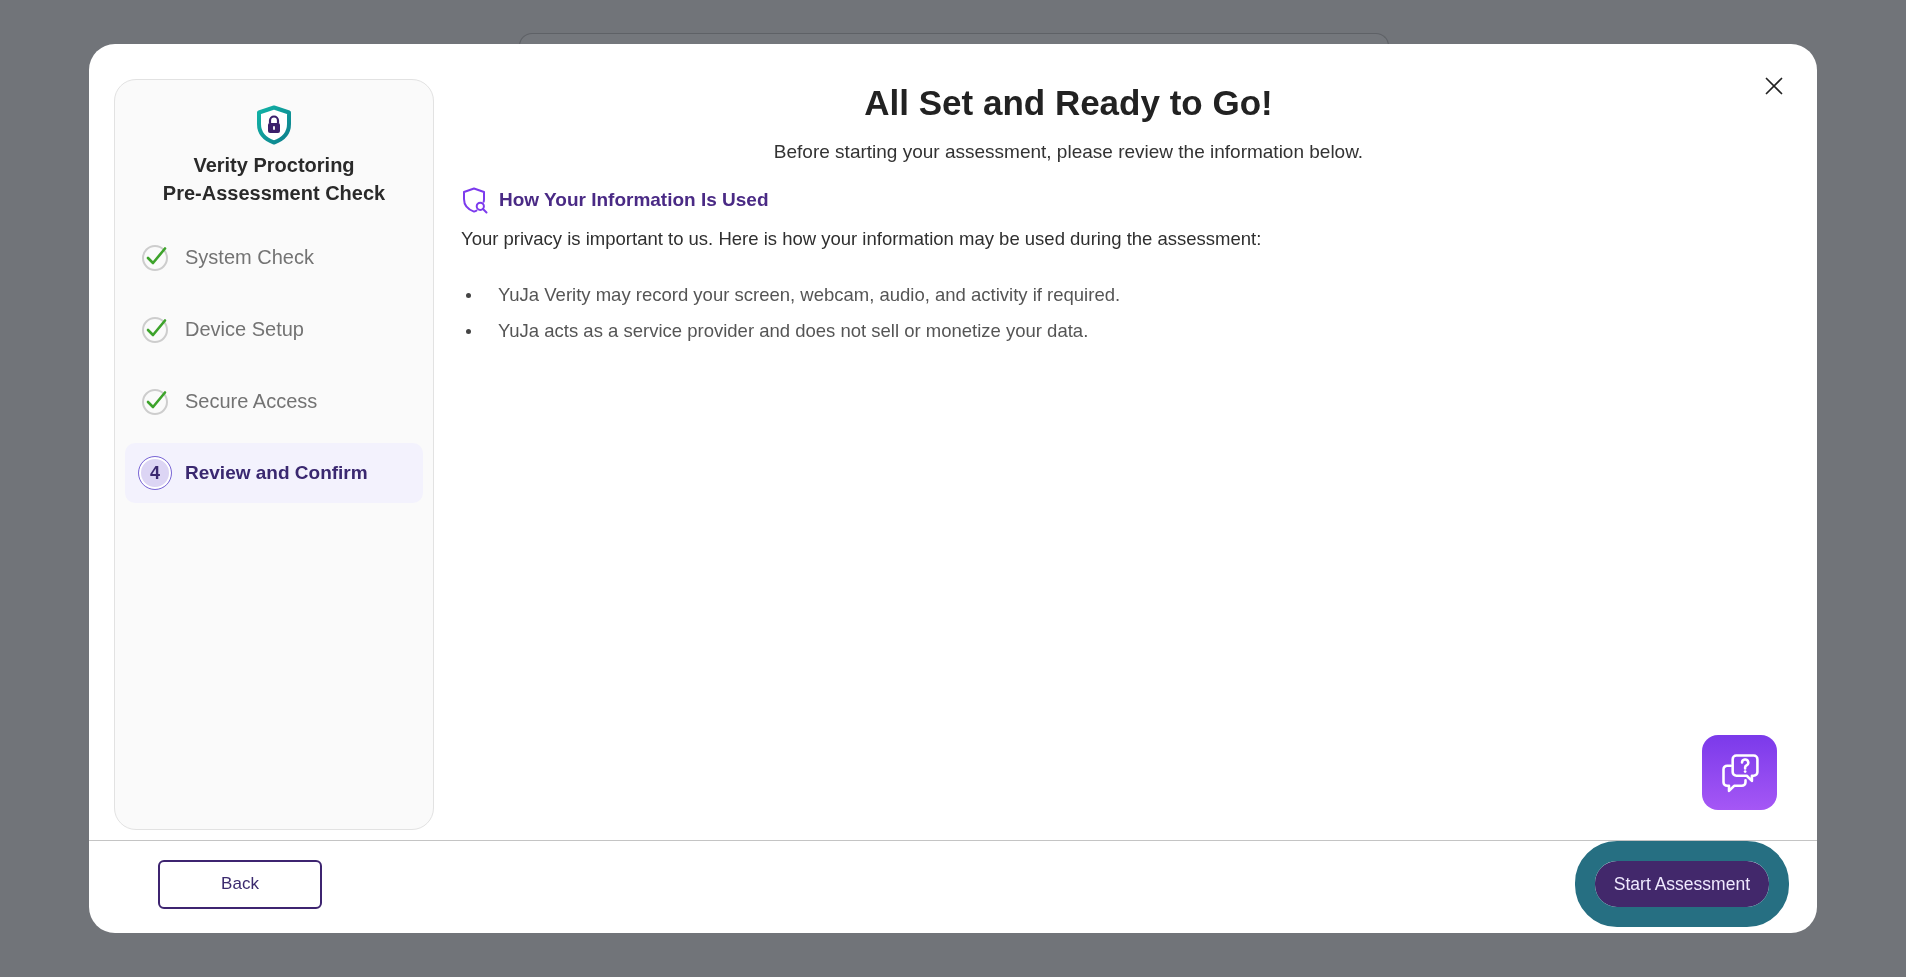  What do you see at coordinates (862, 239) in the screenshot?
I see `intro-paragraph: Your privacy is important to us. Here is how your information may be used during the assessment:` at bounding box center [862, 239].